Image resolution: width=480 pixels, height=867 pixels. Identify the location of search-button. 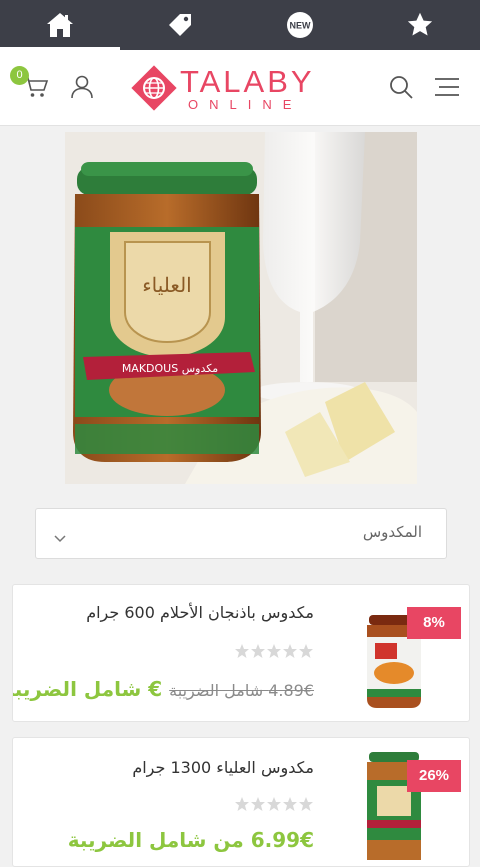
(401, 89).